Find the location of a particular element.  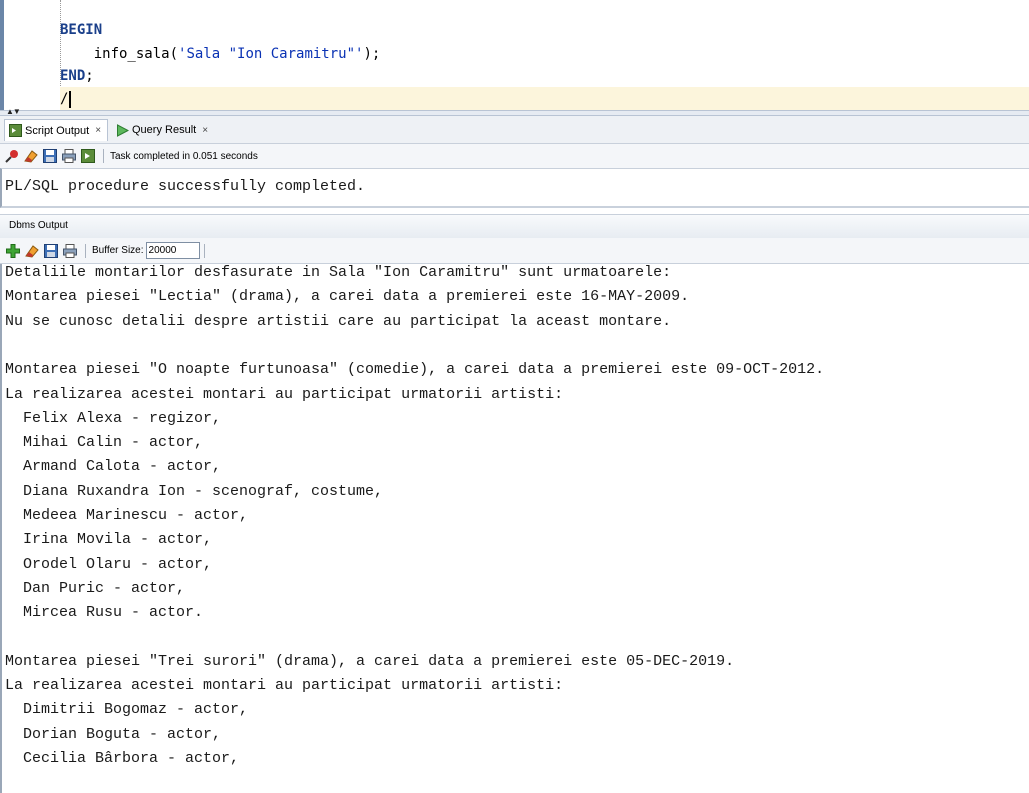

code-token: info_sala( is located at coordinates (119, 54).